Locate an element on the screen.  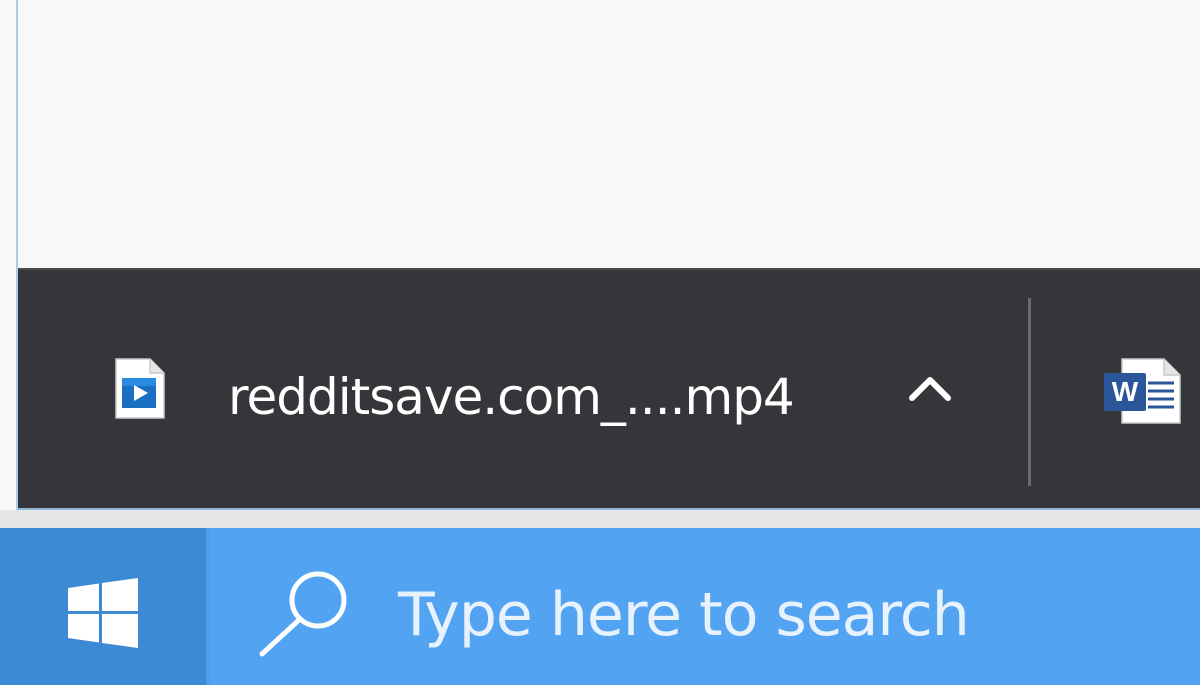
word-document-icon: W is located at coordinates (1142, 390).